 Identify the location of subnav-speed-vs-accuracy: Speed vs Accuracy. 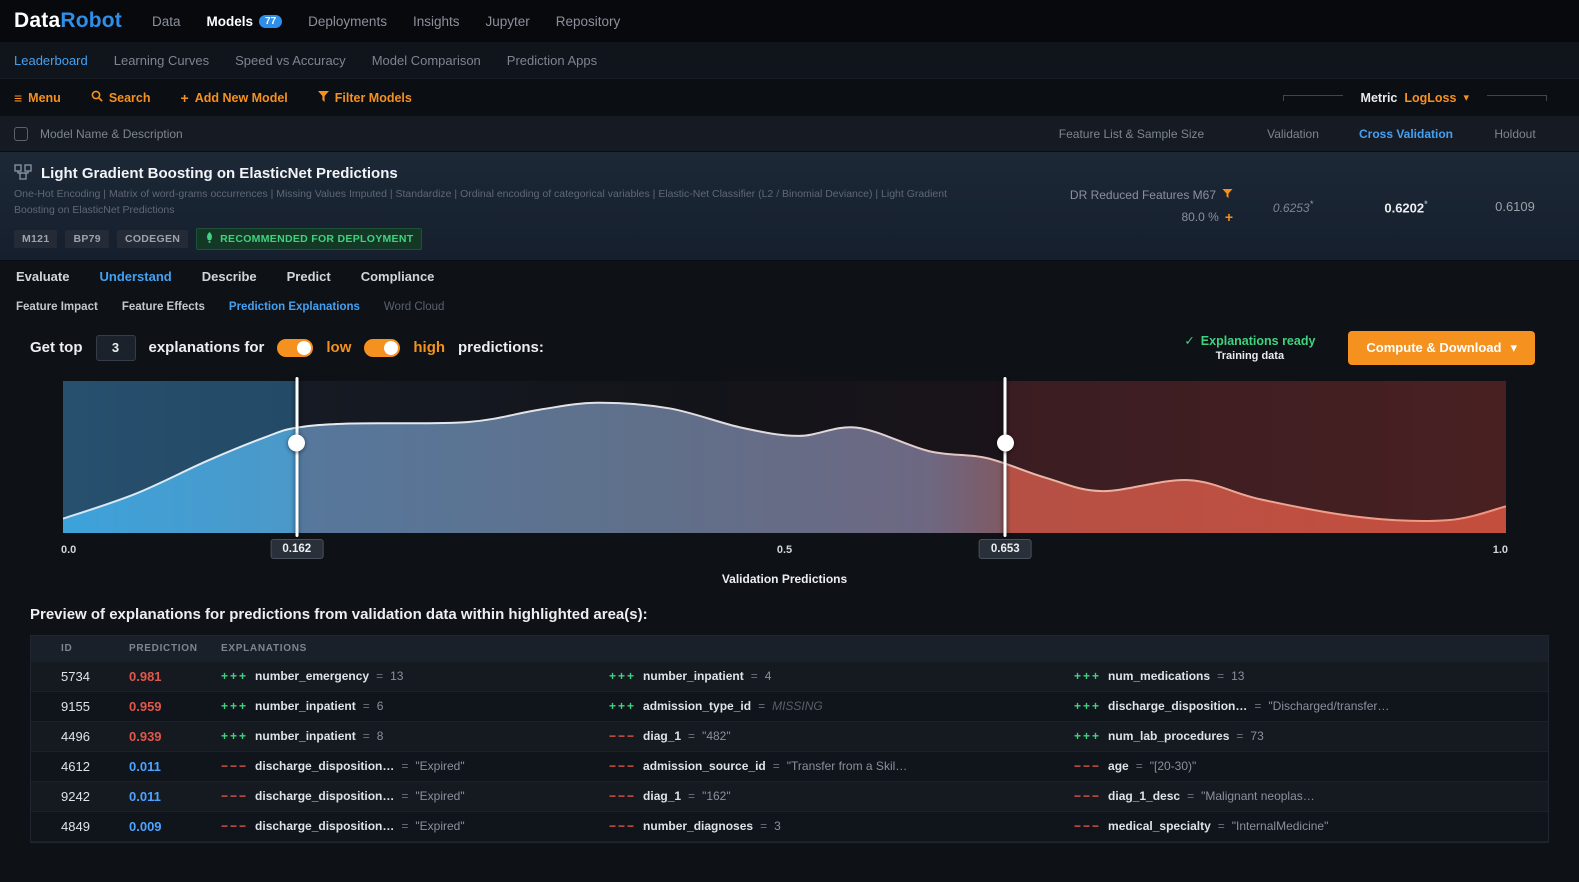
(290, 60).